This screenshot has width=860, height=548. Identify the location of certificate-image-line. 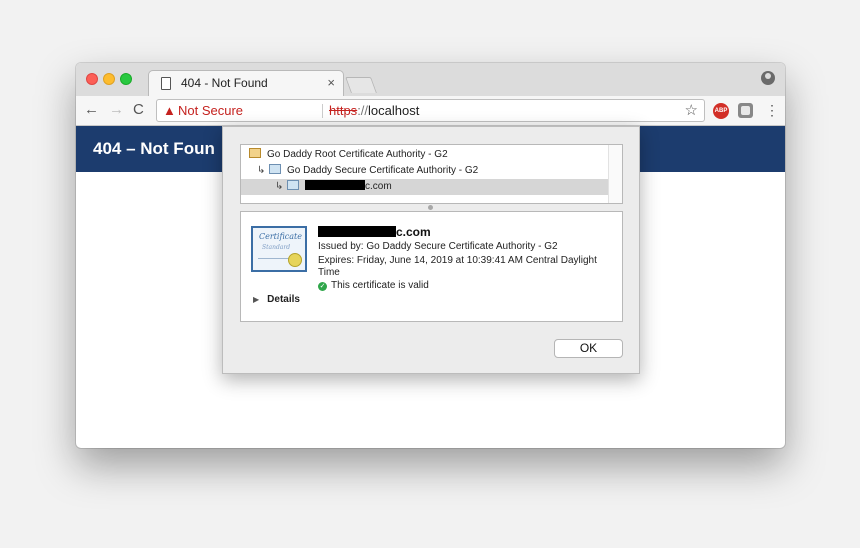
(275, 258).